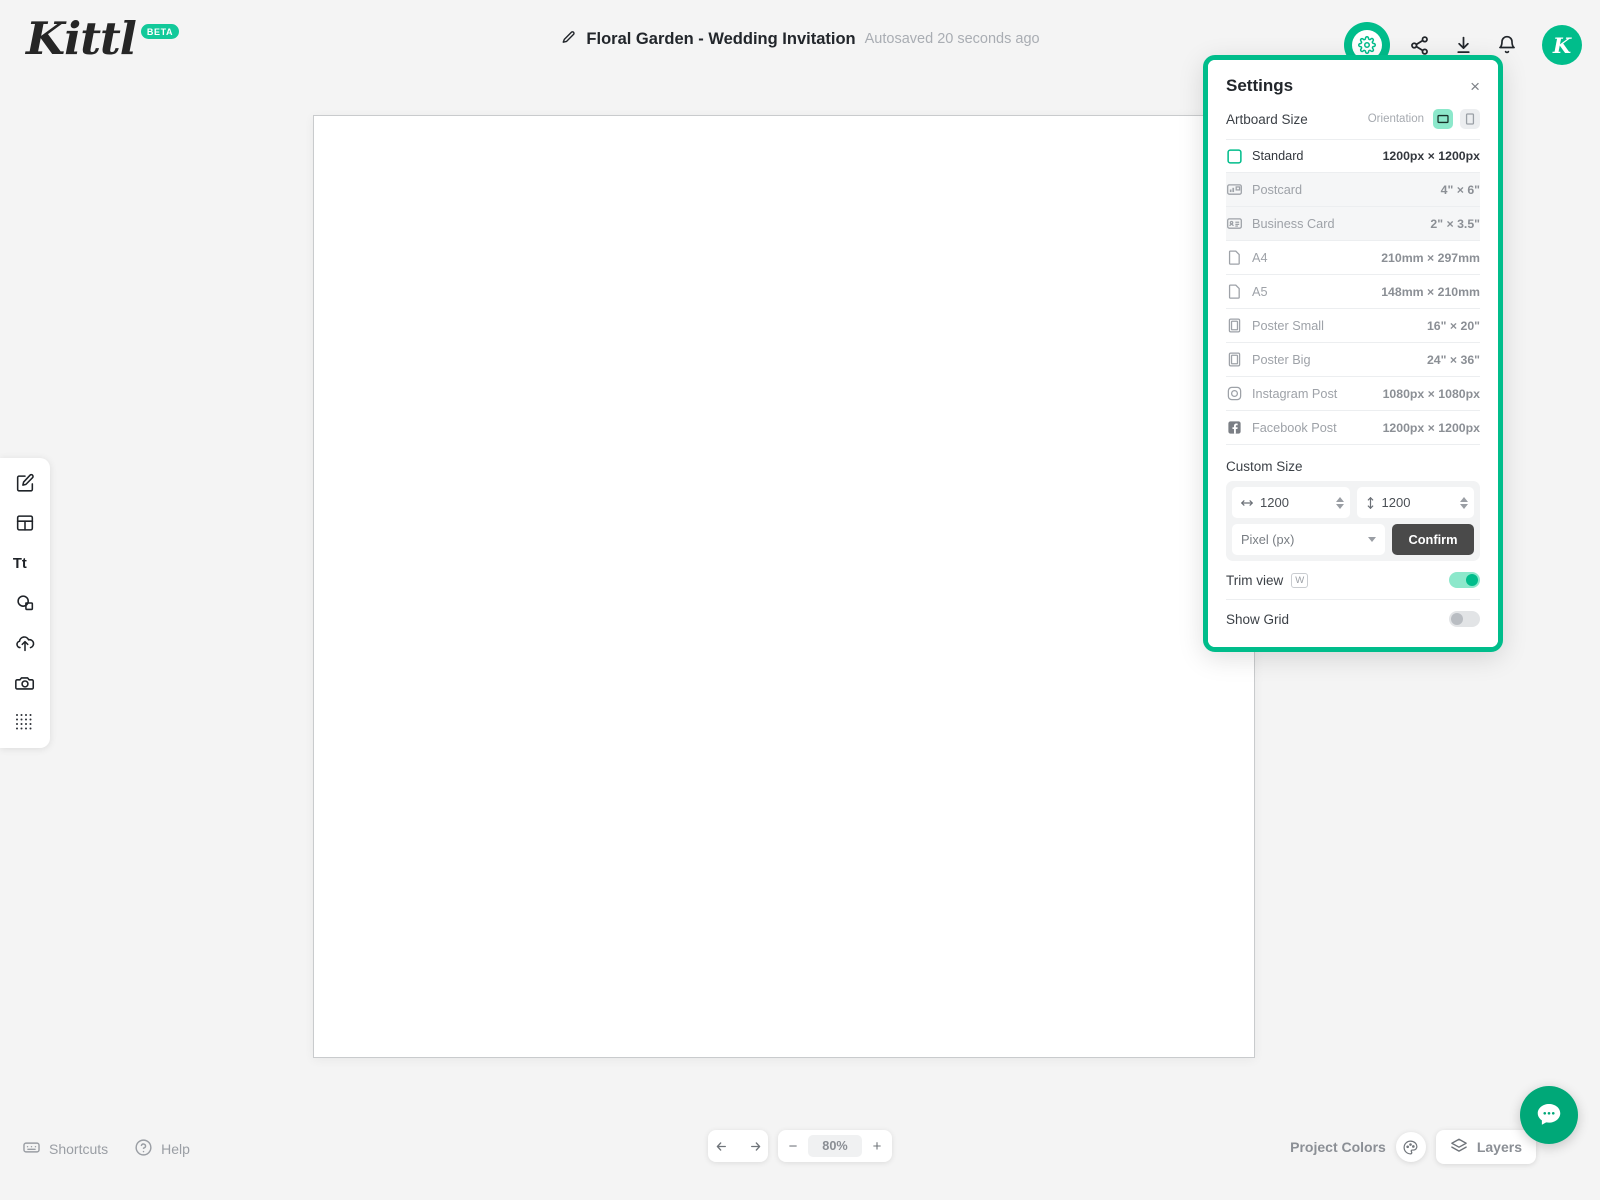 The image size is (1600, 1200). I want to click on size-option-label: Poster Small, so click(1288, 325).